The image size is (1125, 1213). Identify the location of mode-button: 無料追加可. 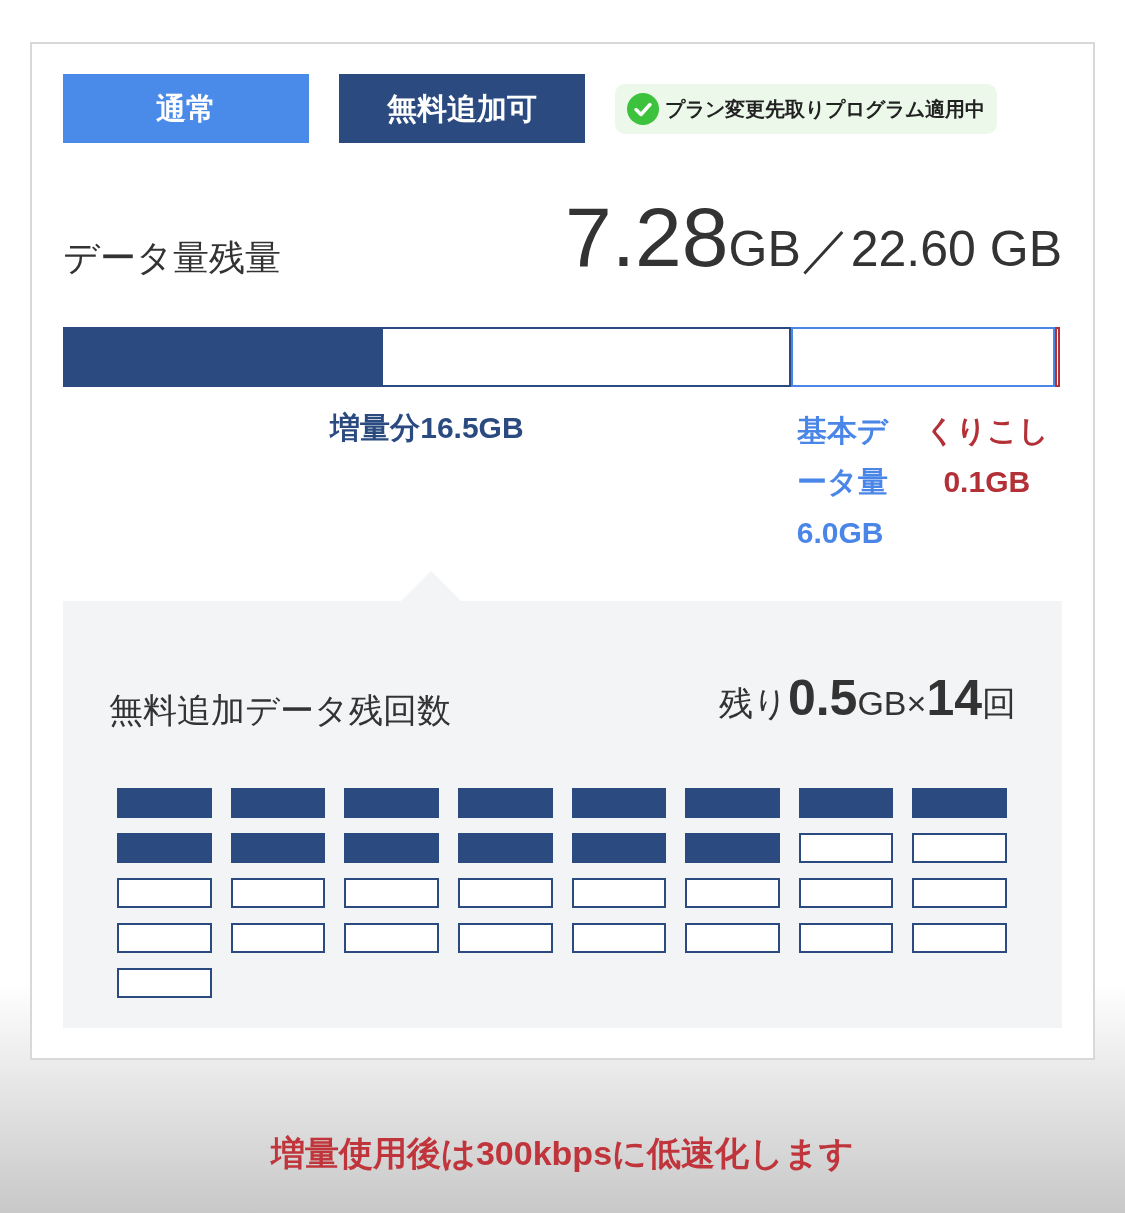
(462, 108).